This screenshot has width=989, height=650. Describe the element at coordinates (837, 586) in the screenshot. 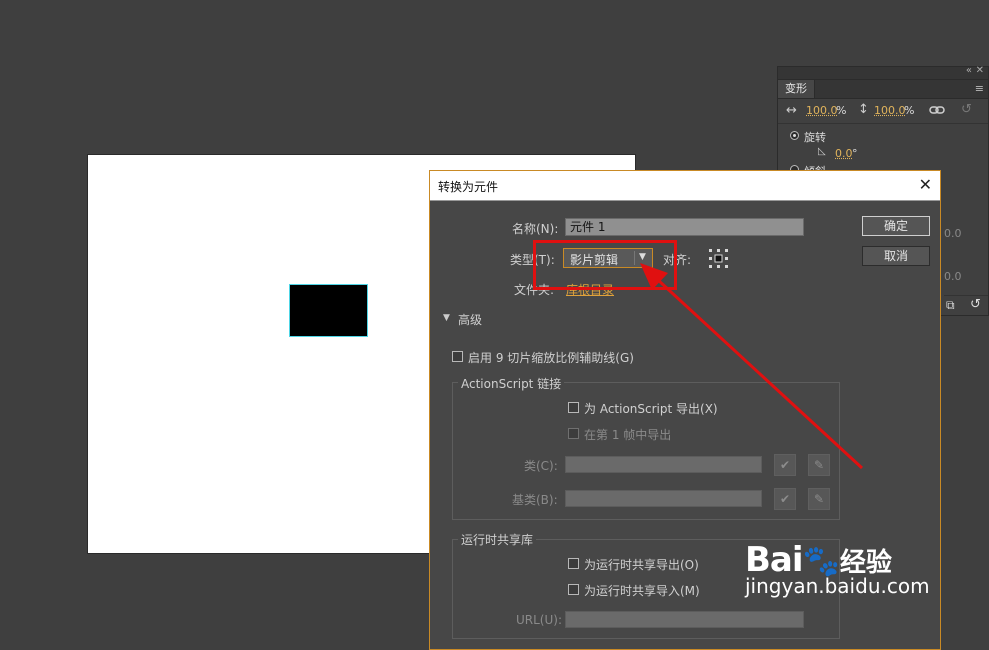

I see `watermark-url: jingyan.baidu.com` at that location.